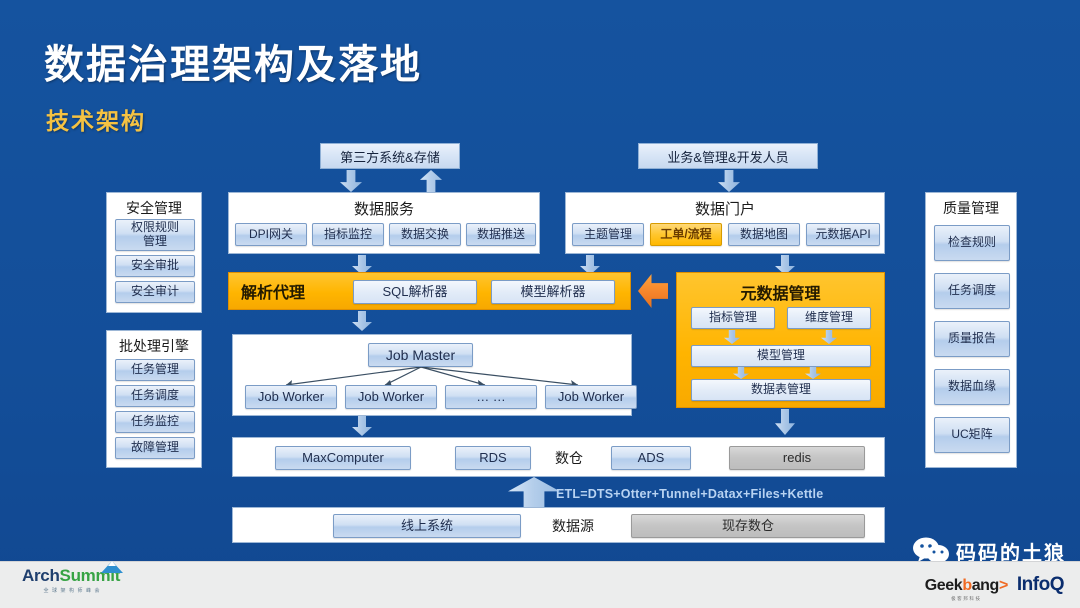 This screenshot has height=608, width=1080. What do you see at coordinates (724, 209) in the screenshot?
I see `data-portal-title: 数据门户` at bounding box center [724, 209].